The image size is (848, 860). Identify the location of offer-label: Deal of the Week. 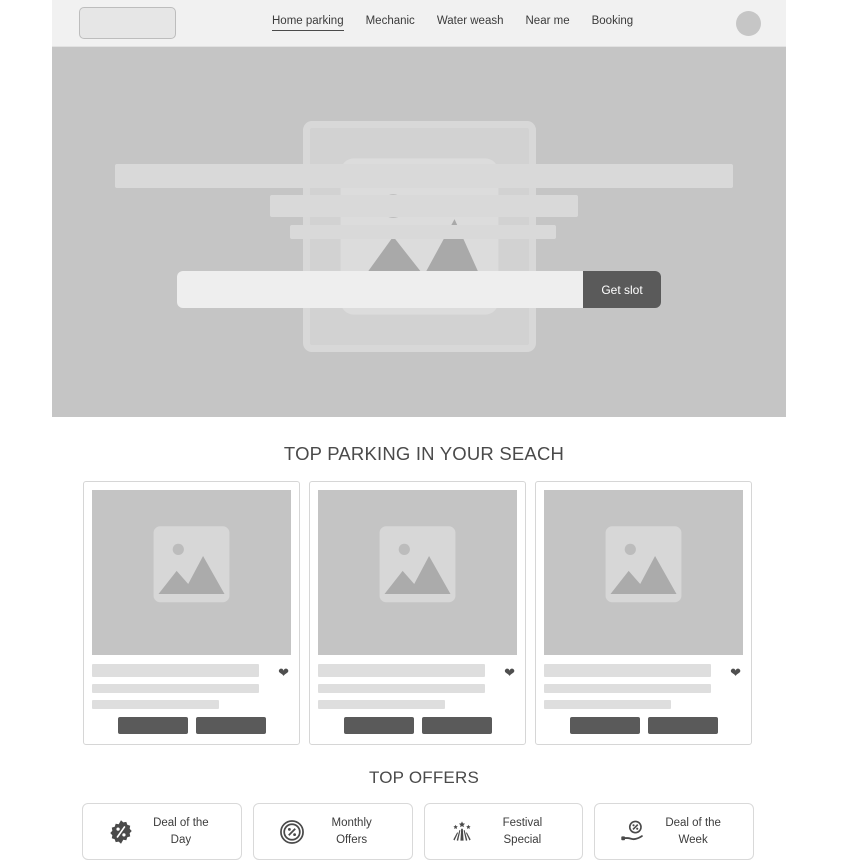
(693, 831).